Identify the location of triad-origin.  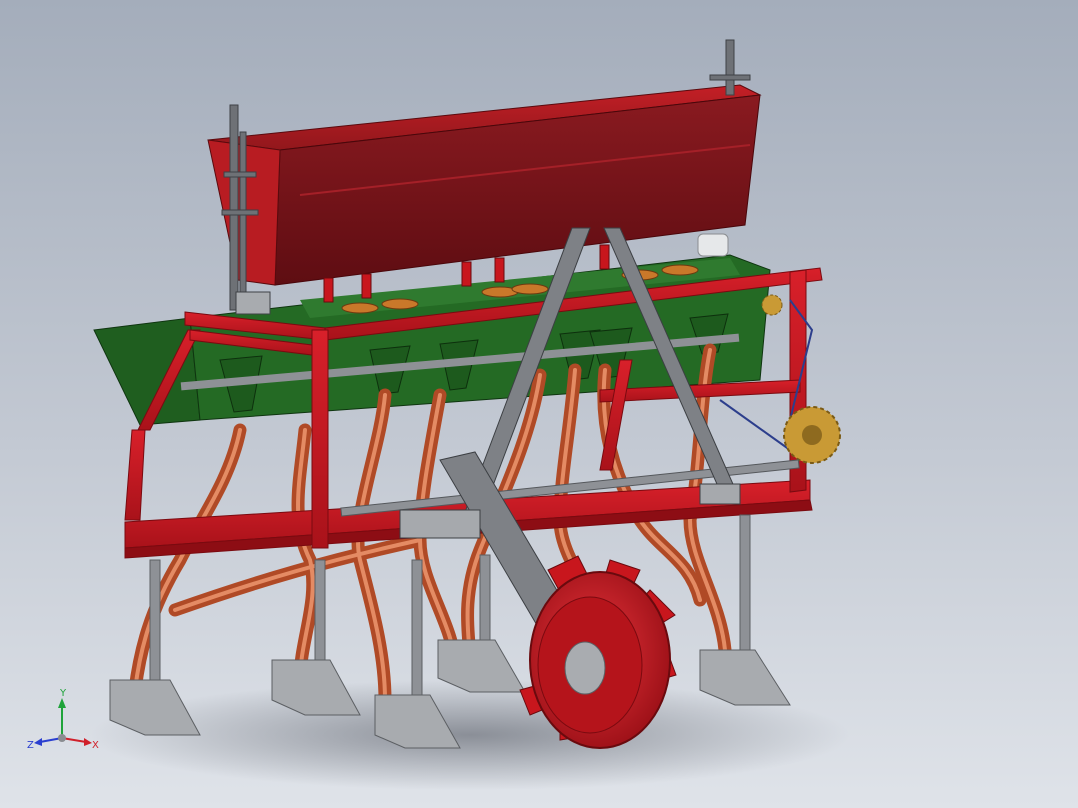
(62, 738).